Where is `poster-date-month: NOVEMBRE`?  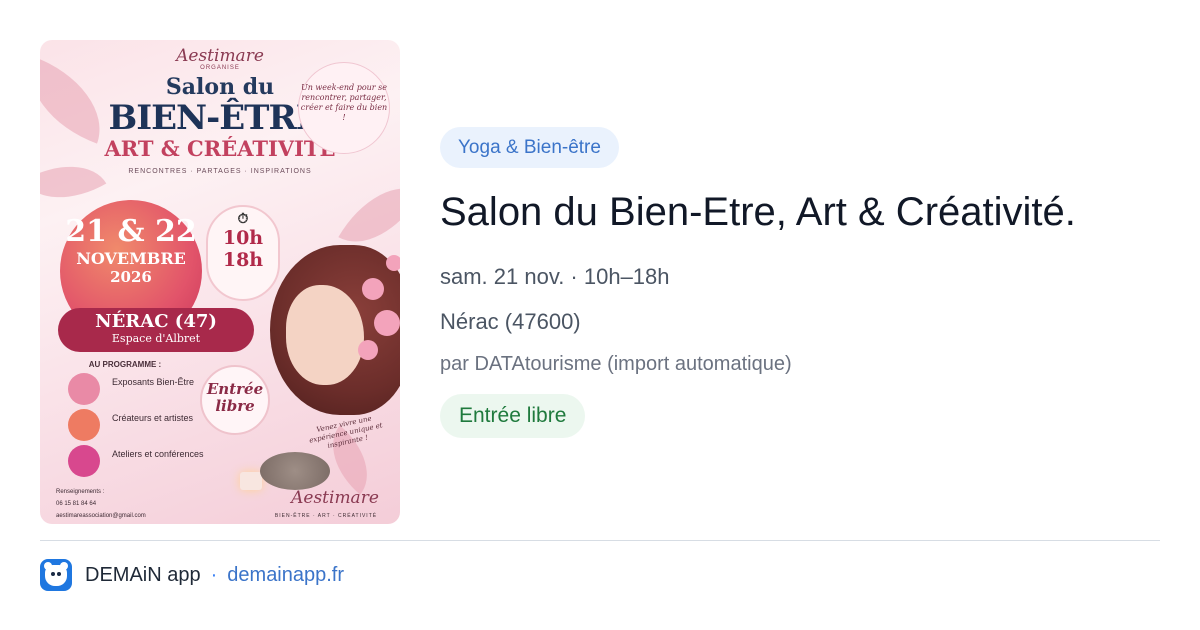 poster-date-month: NOVEMBRE is located at coordinates (131, 258).